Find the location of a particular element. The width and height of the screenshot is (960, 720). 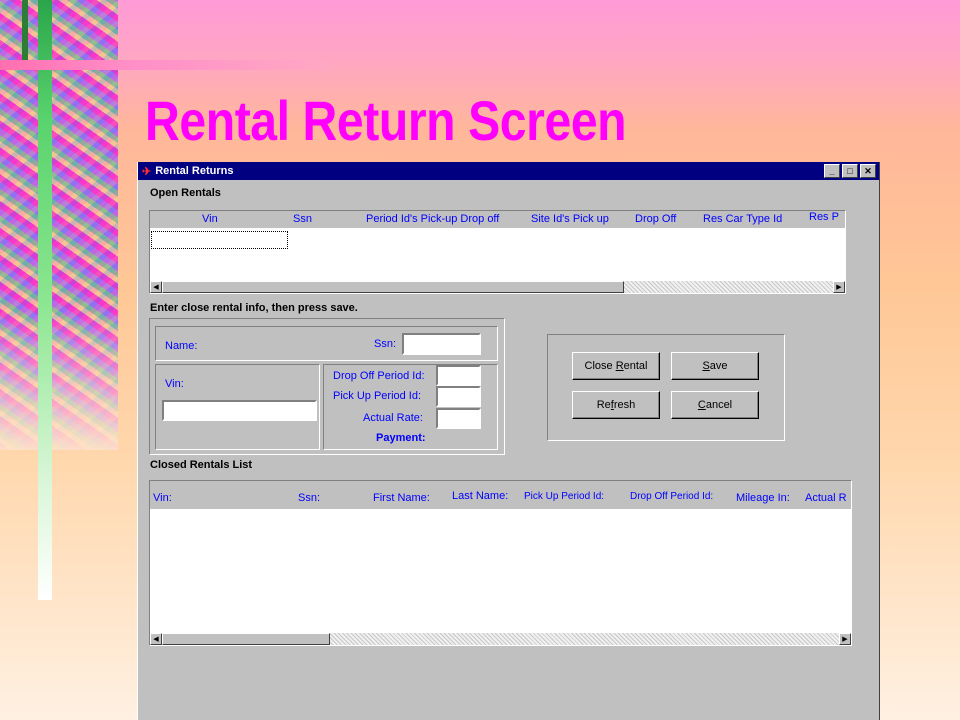

column-header: Drop Off Period Id: is located at coordinates (671, 496).